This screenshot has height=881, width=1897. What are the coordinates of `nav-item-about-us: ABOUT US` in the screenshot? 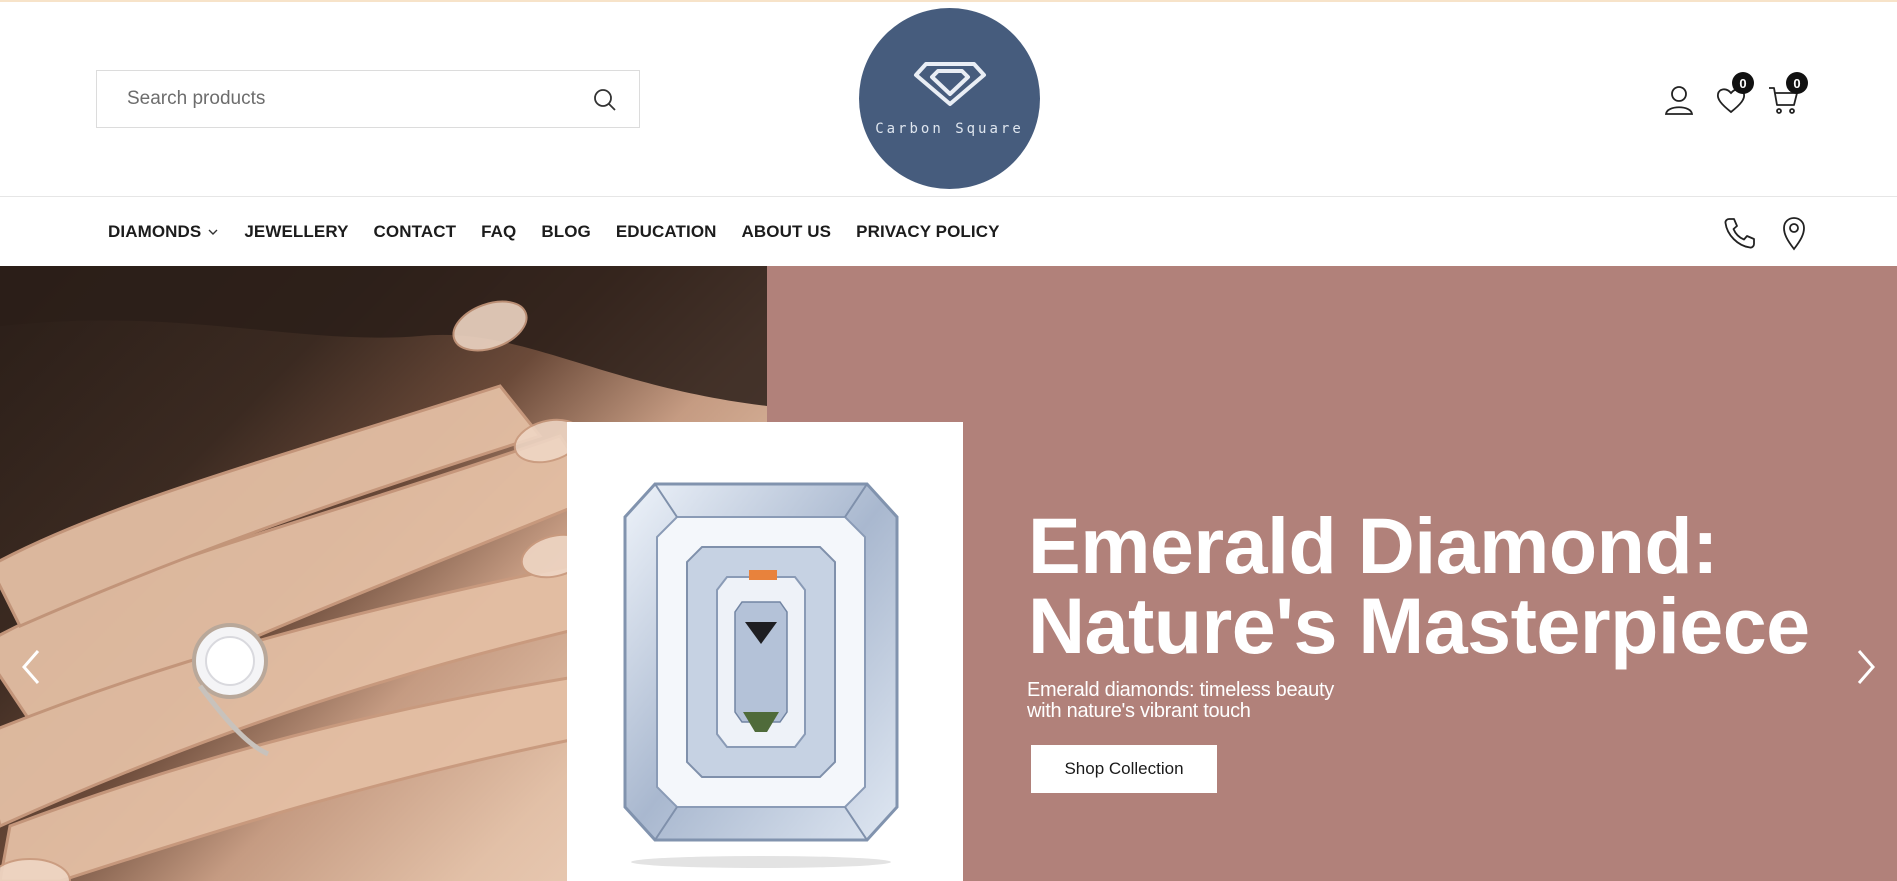 It's located at (787, 232).